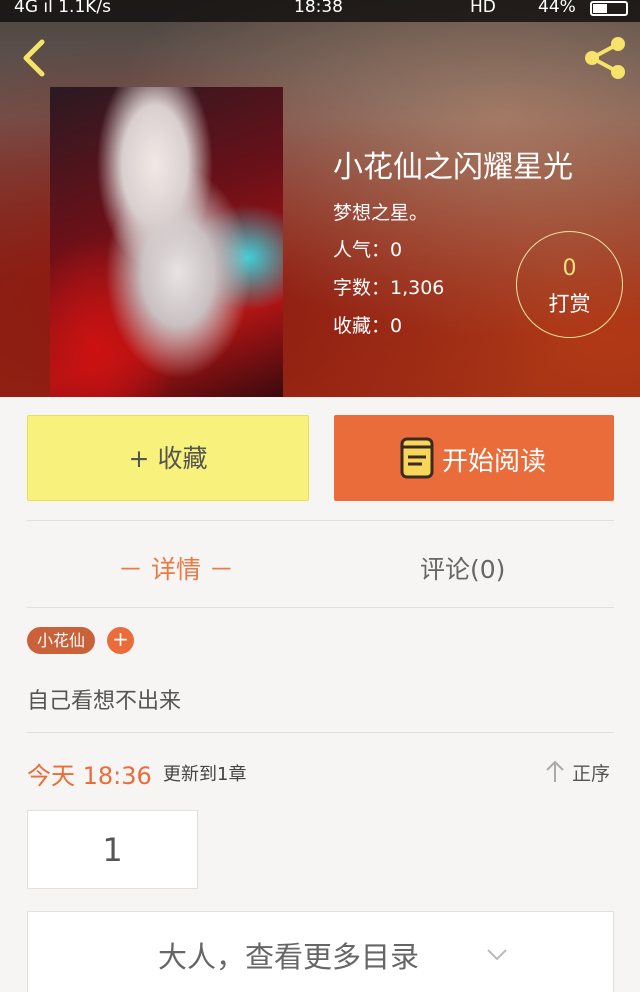 The image size is (640, 992). I want to click on tag-chip: 小花仙, so click(61, 640).